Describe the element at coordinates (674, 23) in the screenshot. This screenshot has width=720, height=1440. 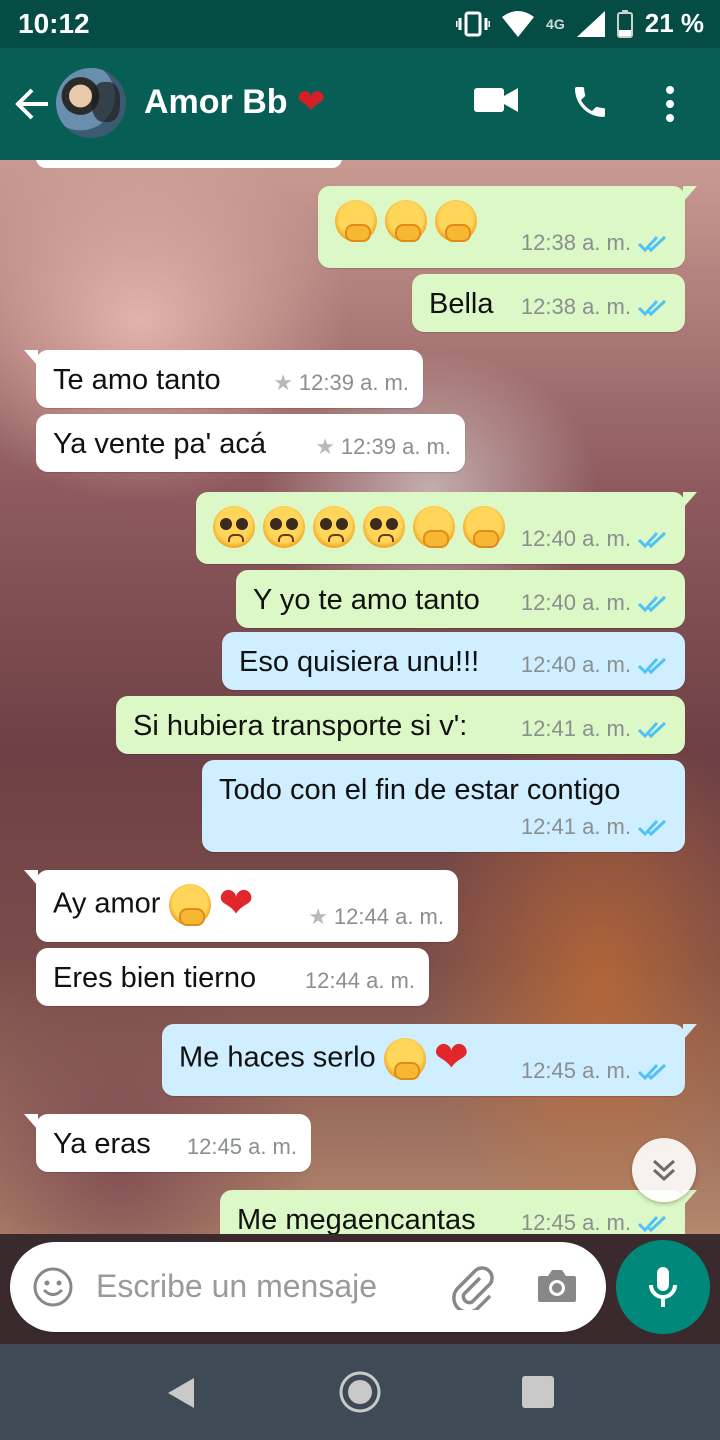
I see `battery-percent: 21 %` at that location.